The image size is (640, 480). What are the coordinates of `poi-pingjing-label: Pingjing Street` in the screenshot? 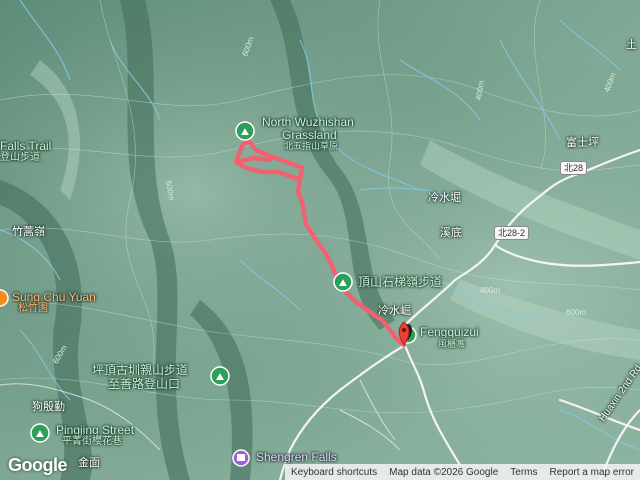 It's located at (95, 430).